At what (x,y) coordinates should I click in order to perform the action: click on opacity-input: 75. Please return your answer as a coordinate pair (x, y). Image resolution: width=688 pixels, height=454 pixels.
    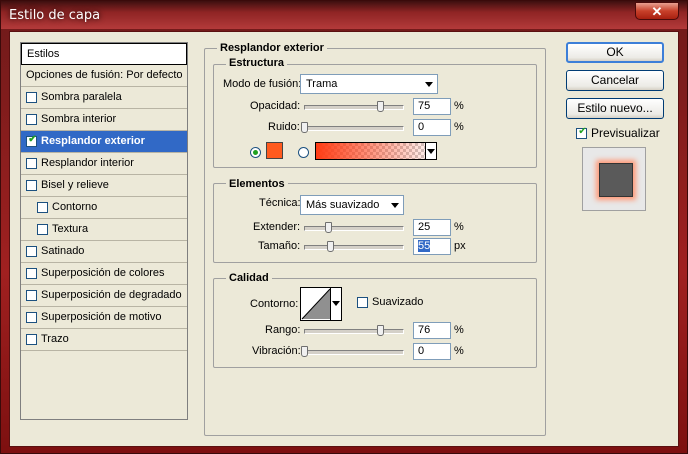
    Looking at the image, I should click on (432, 106).